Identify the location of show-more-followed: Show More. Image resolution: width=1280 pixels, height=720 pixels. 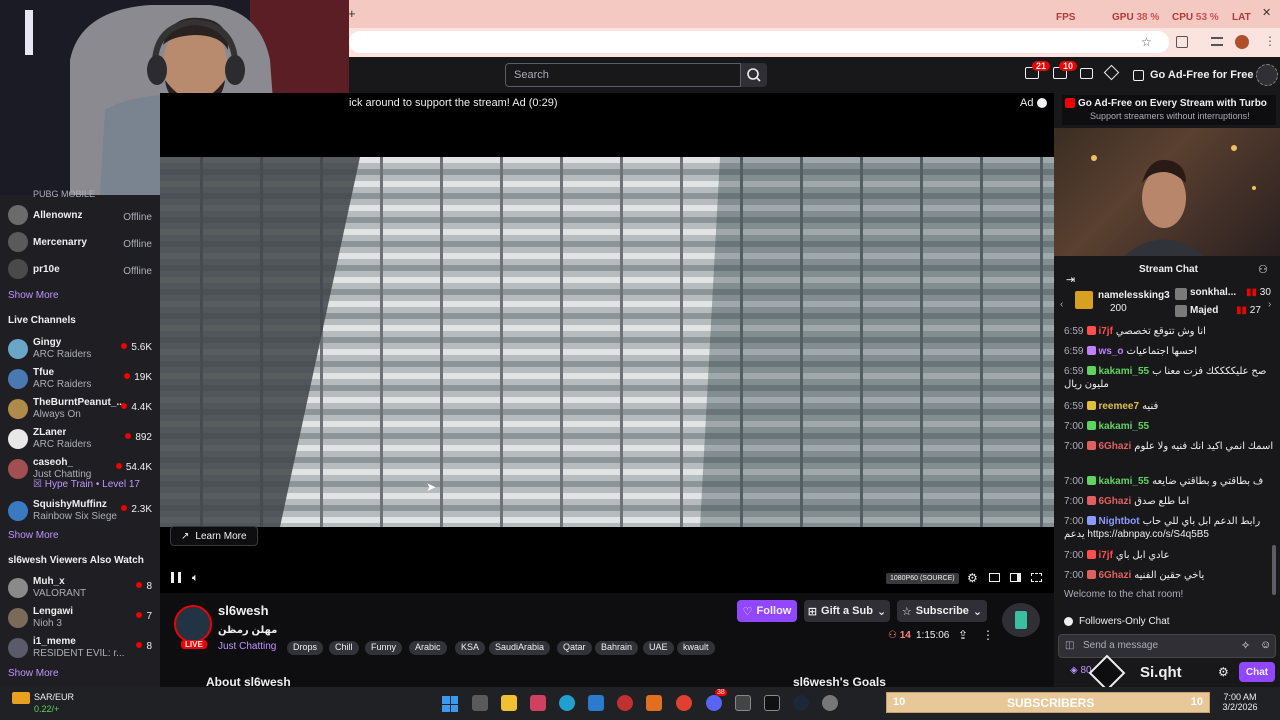
(33, 295).